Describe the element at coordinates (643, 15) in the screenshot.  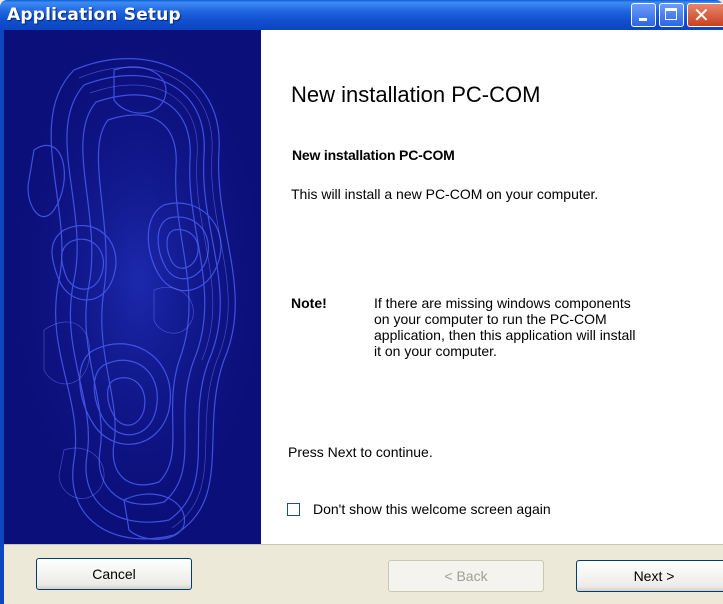
I see `minimize-button` at that location.